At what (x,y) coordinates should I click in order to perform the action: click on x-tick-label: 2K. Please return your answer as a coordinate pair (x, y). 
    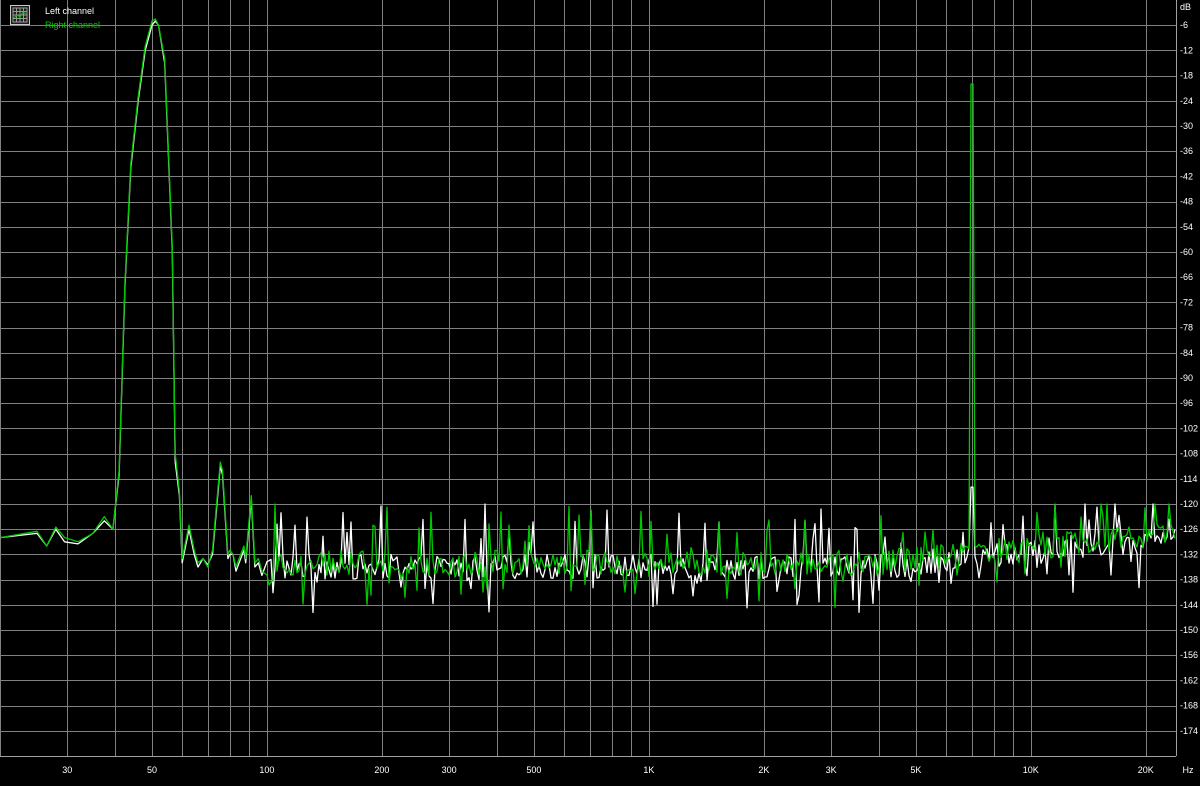
    Looking at the image, I should click on (763, 770).